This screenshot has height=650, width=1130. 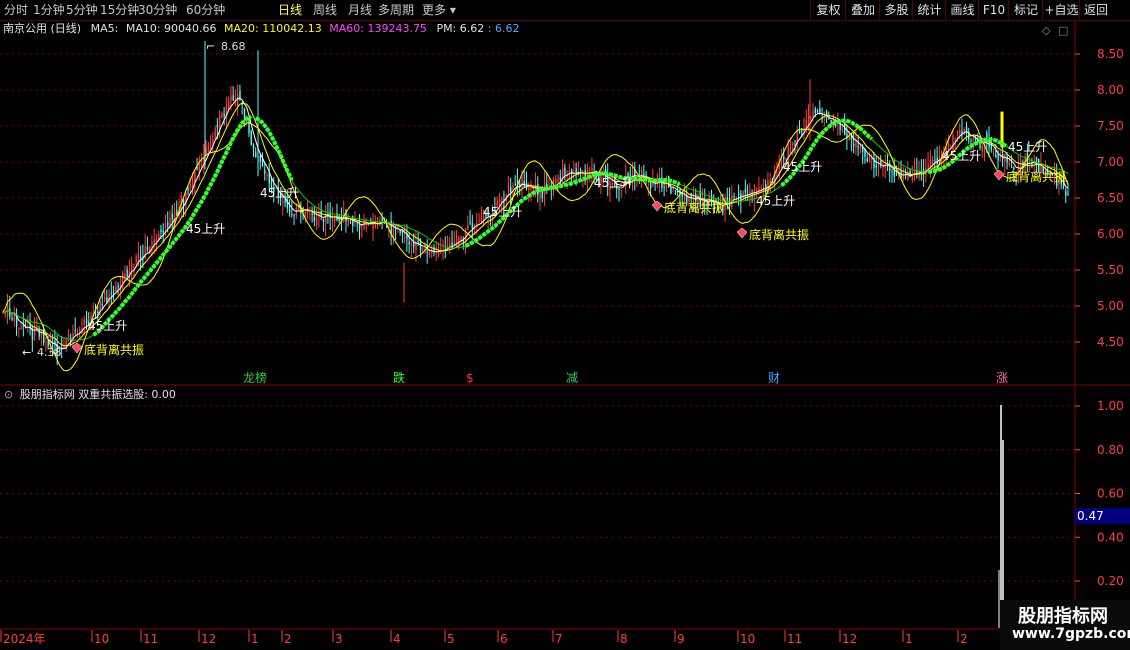 I want to click on period-tab-7: 周线, so click(x=325, y=10).